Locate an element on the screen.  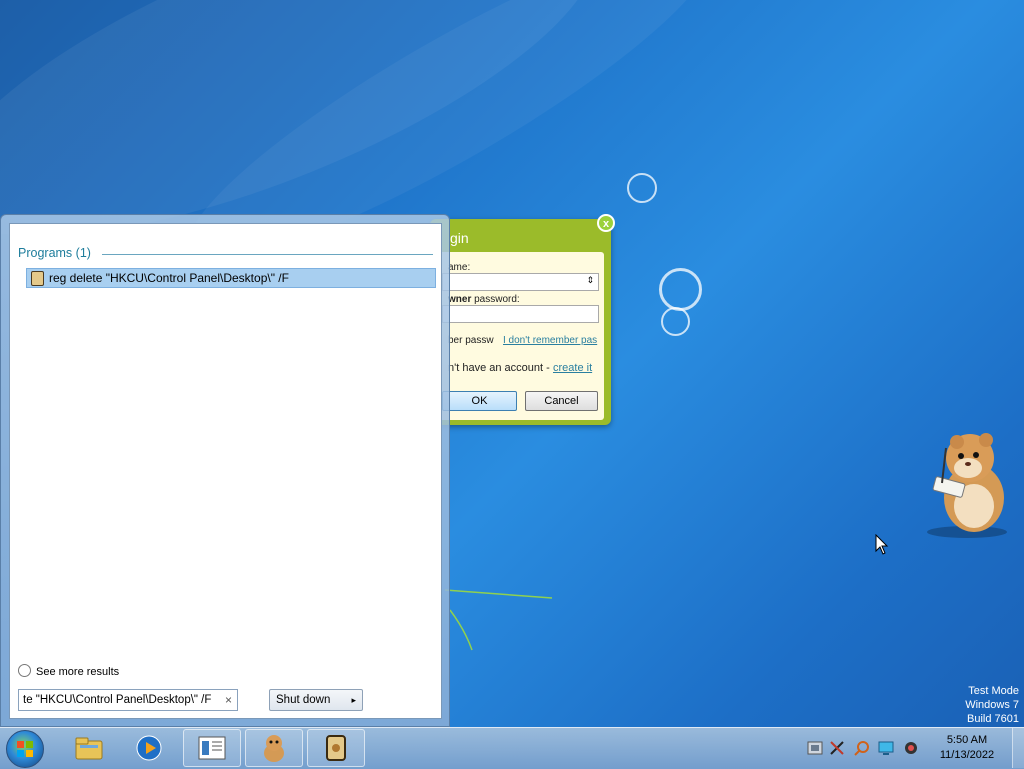
taskbar-window-button is located at coordinates (212, 748).